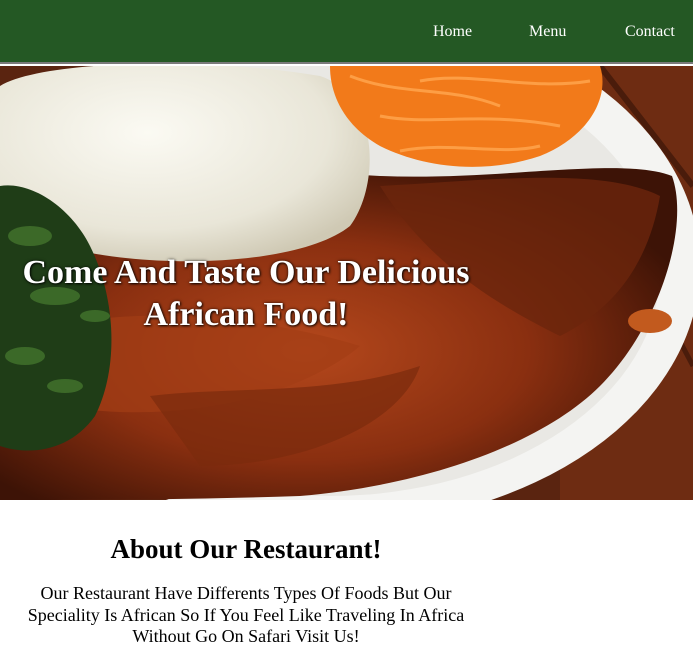  I want to click on nav-link-contact: Contact, so click(650, 32).